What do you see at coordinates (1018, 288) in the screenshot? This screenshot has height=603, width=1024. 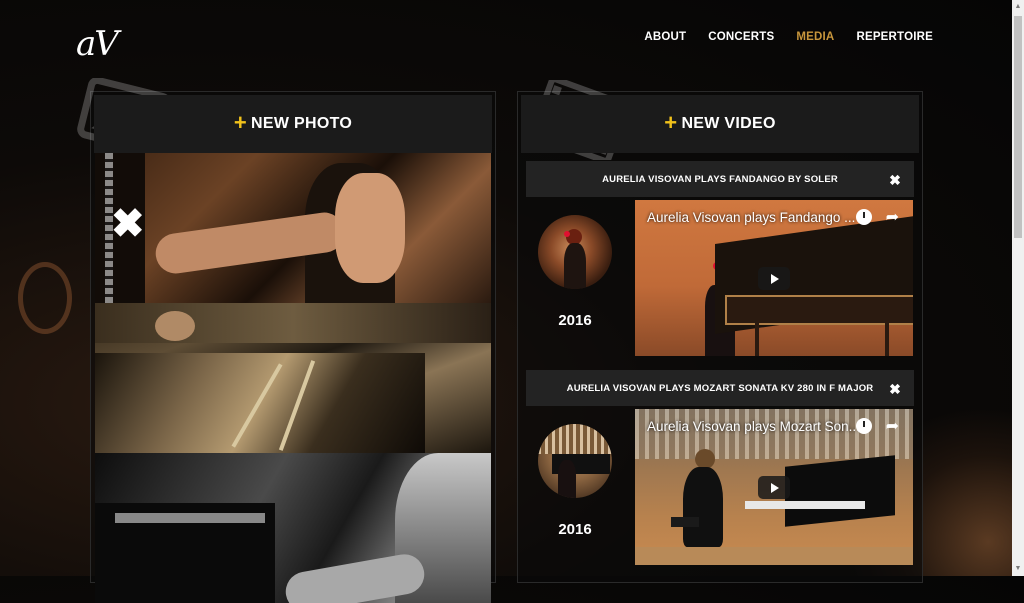 I see `scrollbar: ▲ ▼` at bounding box center [1018, 288].